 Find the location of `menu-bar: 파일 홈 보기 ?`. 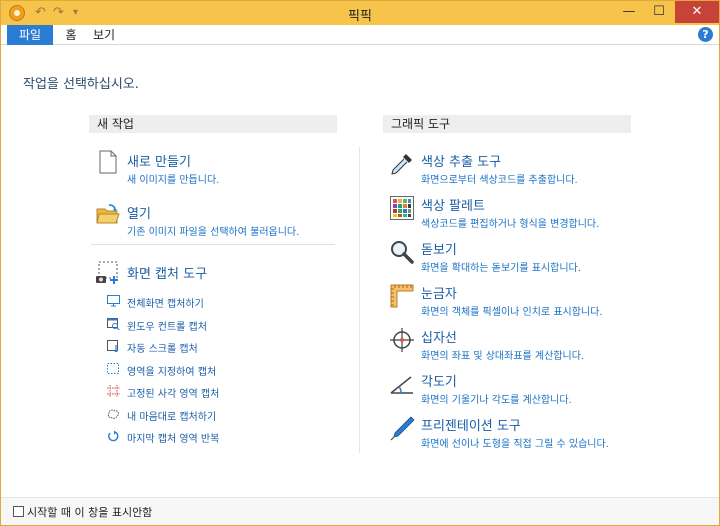

menu-bar: 파일 홈 보기 ? is located at coordinates (360, 35).